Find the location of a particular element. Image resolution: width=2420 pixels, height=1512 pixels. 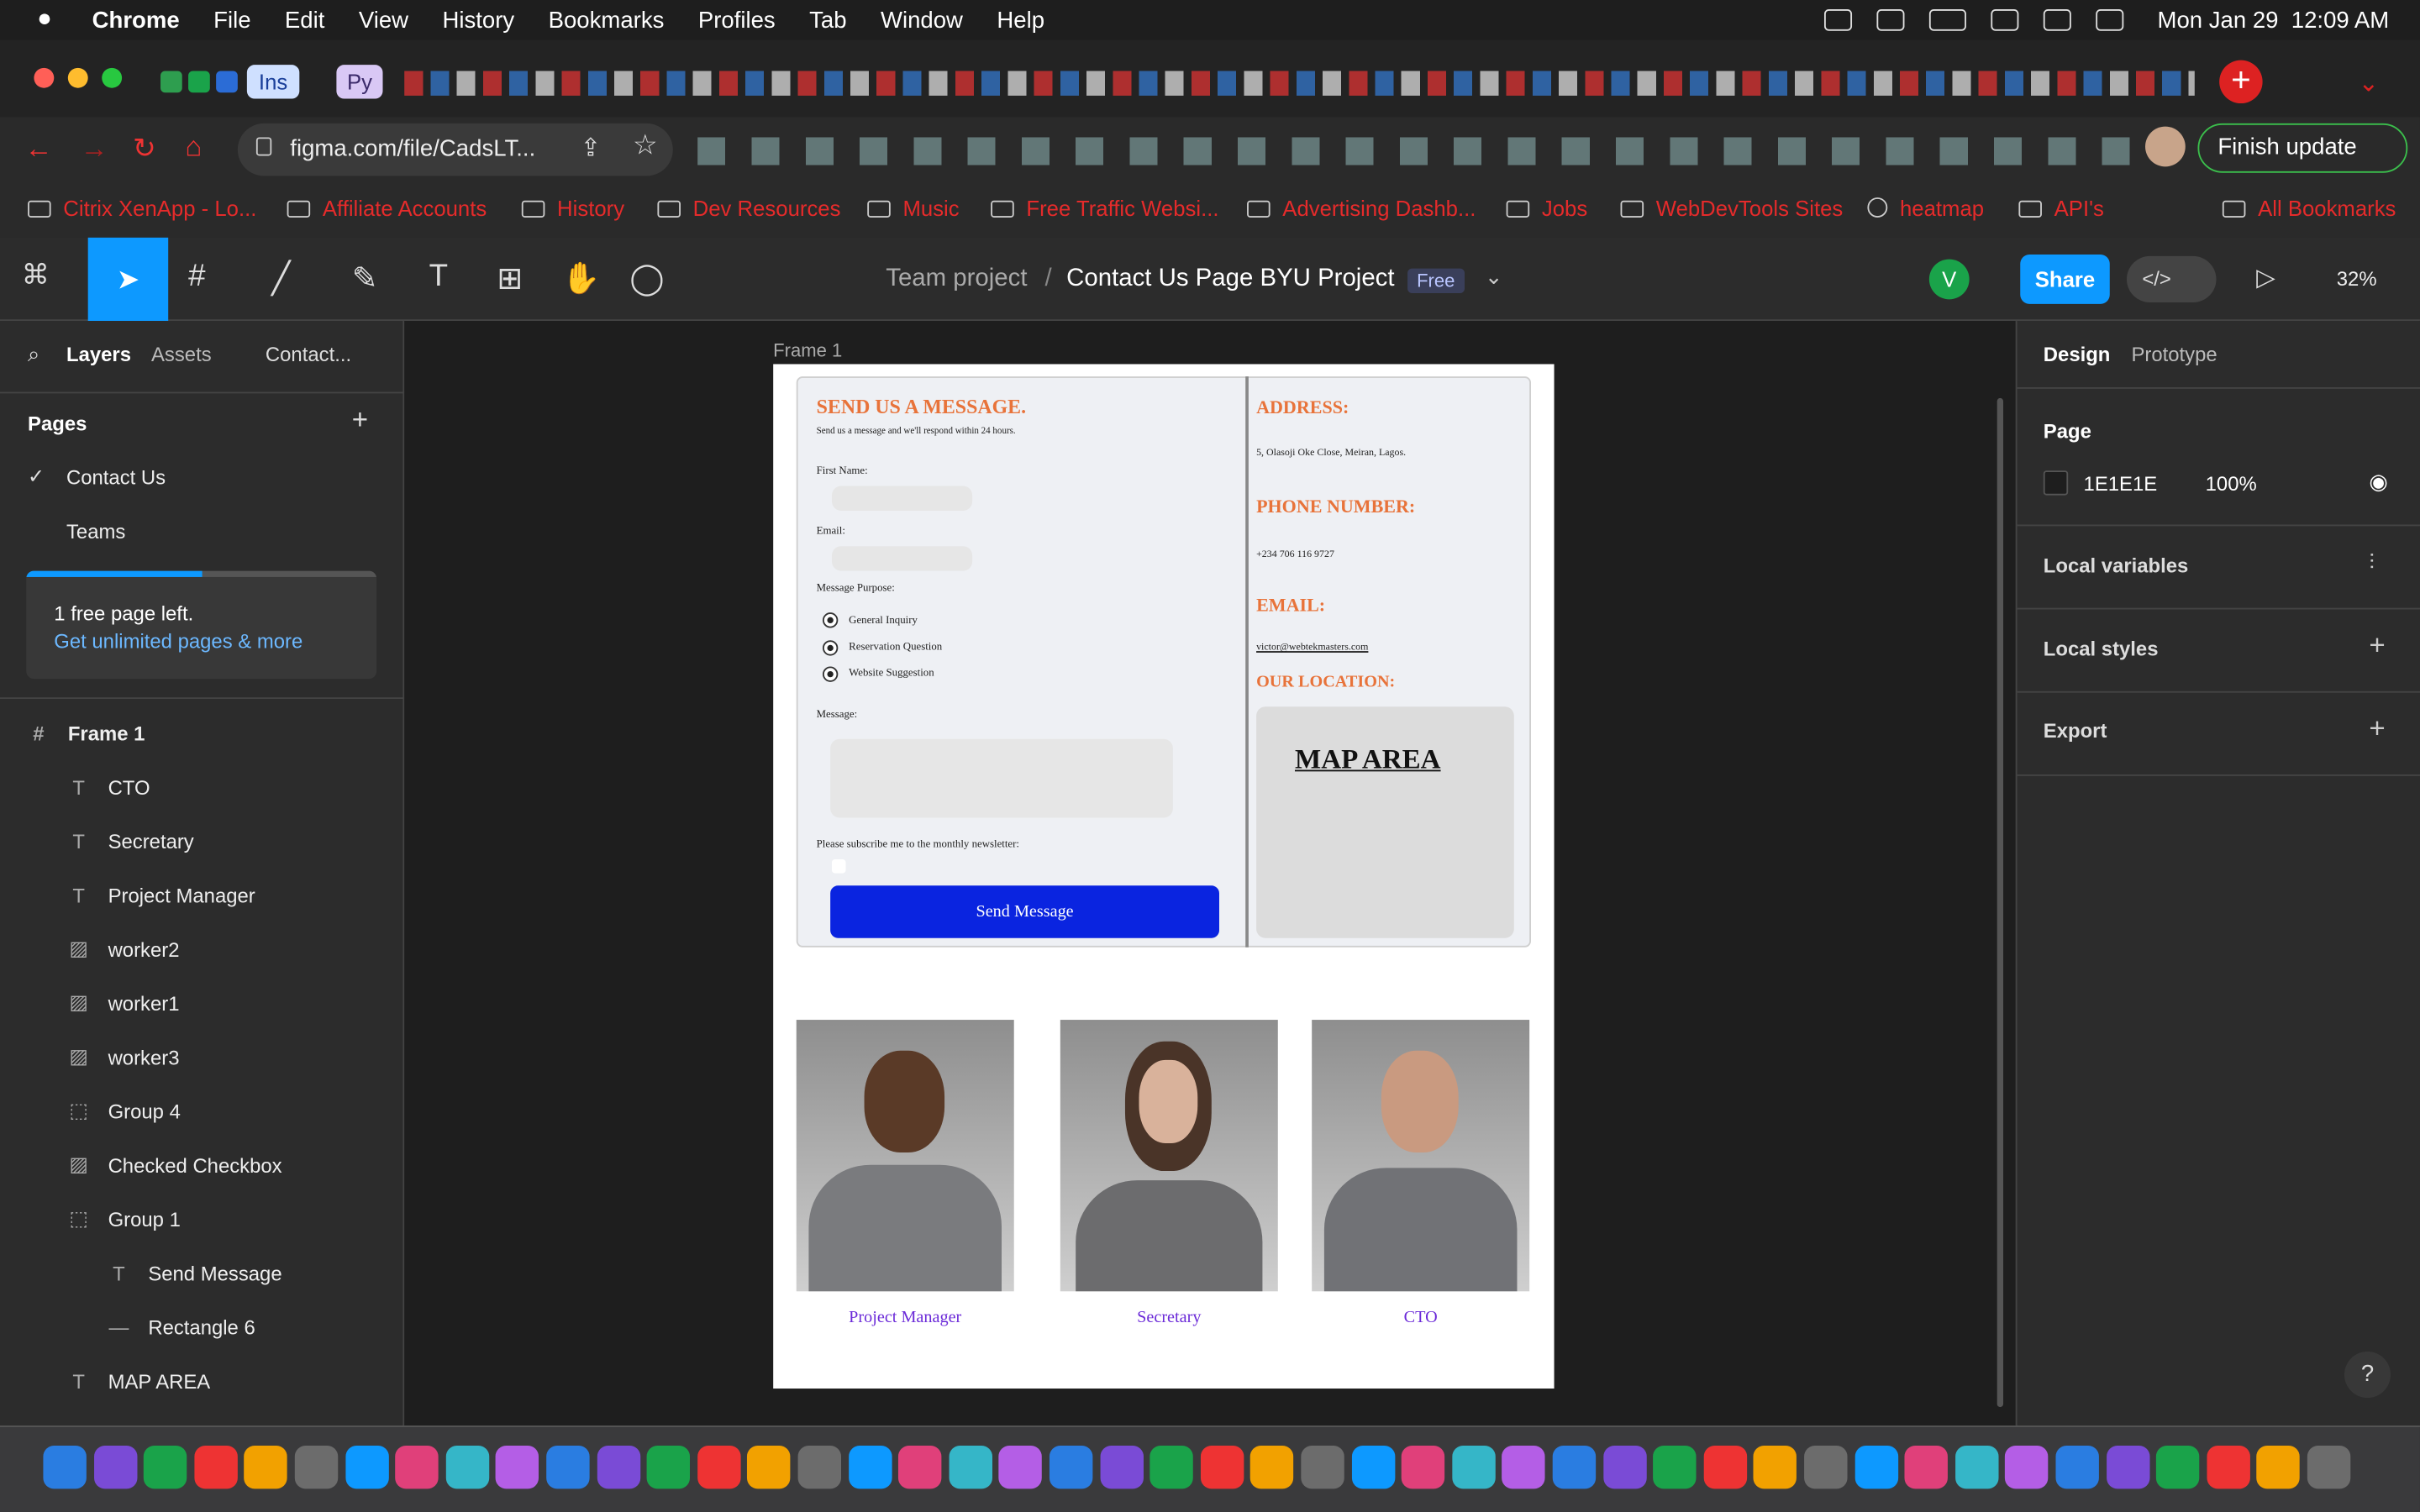

bookmark: heatmap is located at coordinates (1925, 208).